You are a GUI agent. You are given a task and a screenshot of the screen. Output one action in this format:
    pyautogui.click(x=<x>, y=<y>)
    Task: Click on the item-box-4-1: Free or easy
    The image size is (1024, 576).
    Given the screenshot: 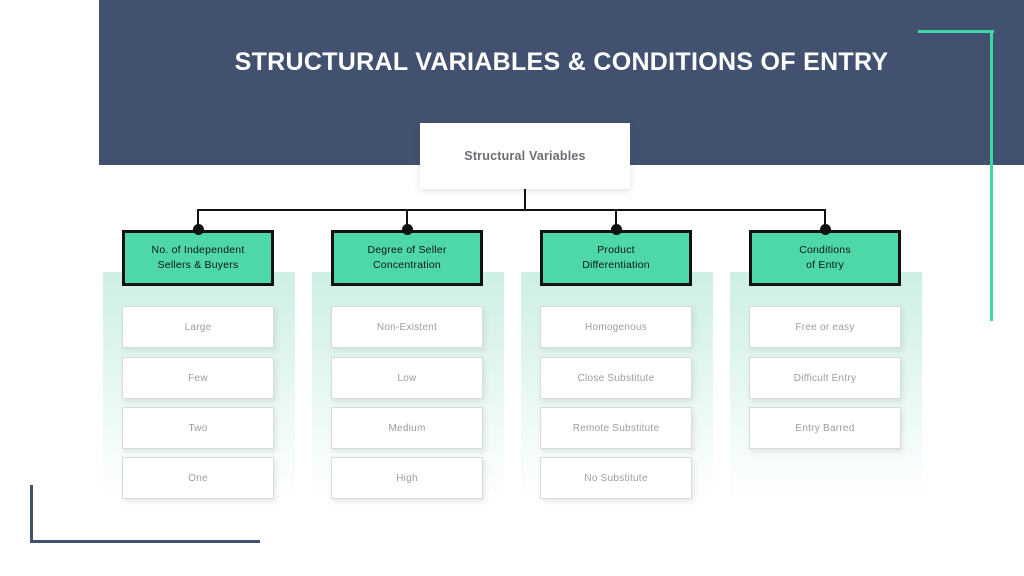 What is the action you would take?
    pyautogui.click(x=825, y=327)
    